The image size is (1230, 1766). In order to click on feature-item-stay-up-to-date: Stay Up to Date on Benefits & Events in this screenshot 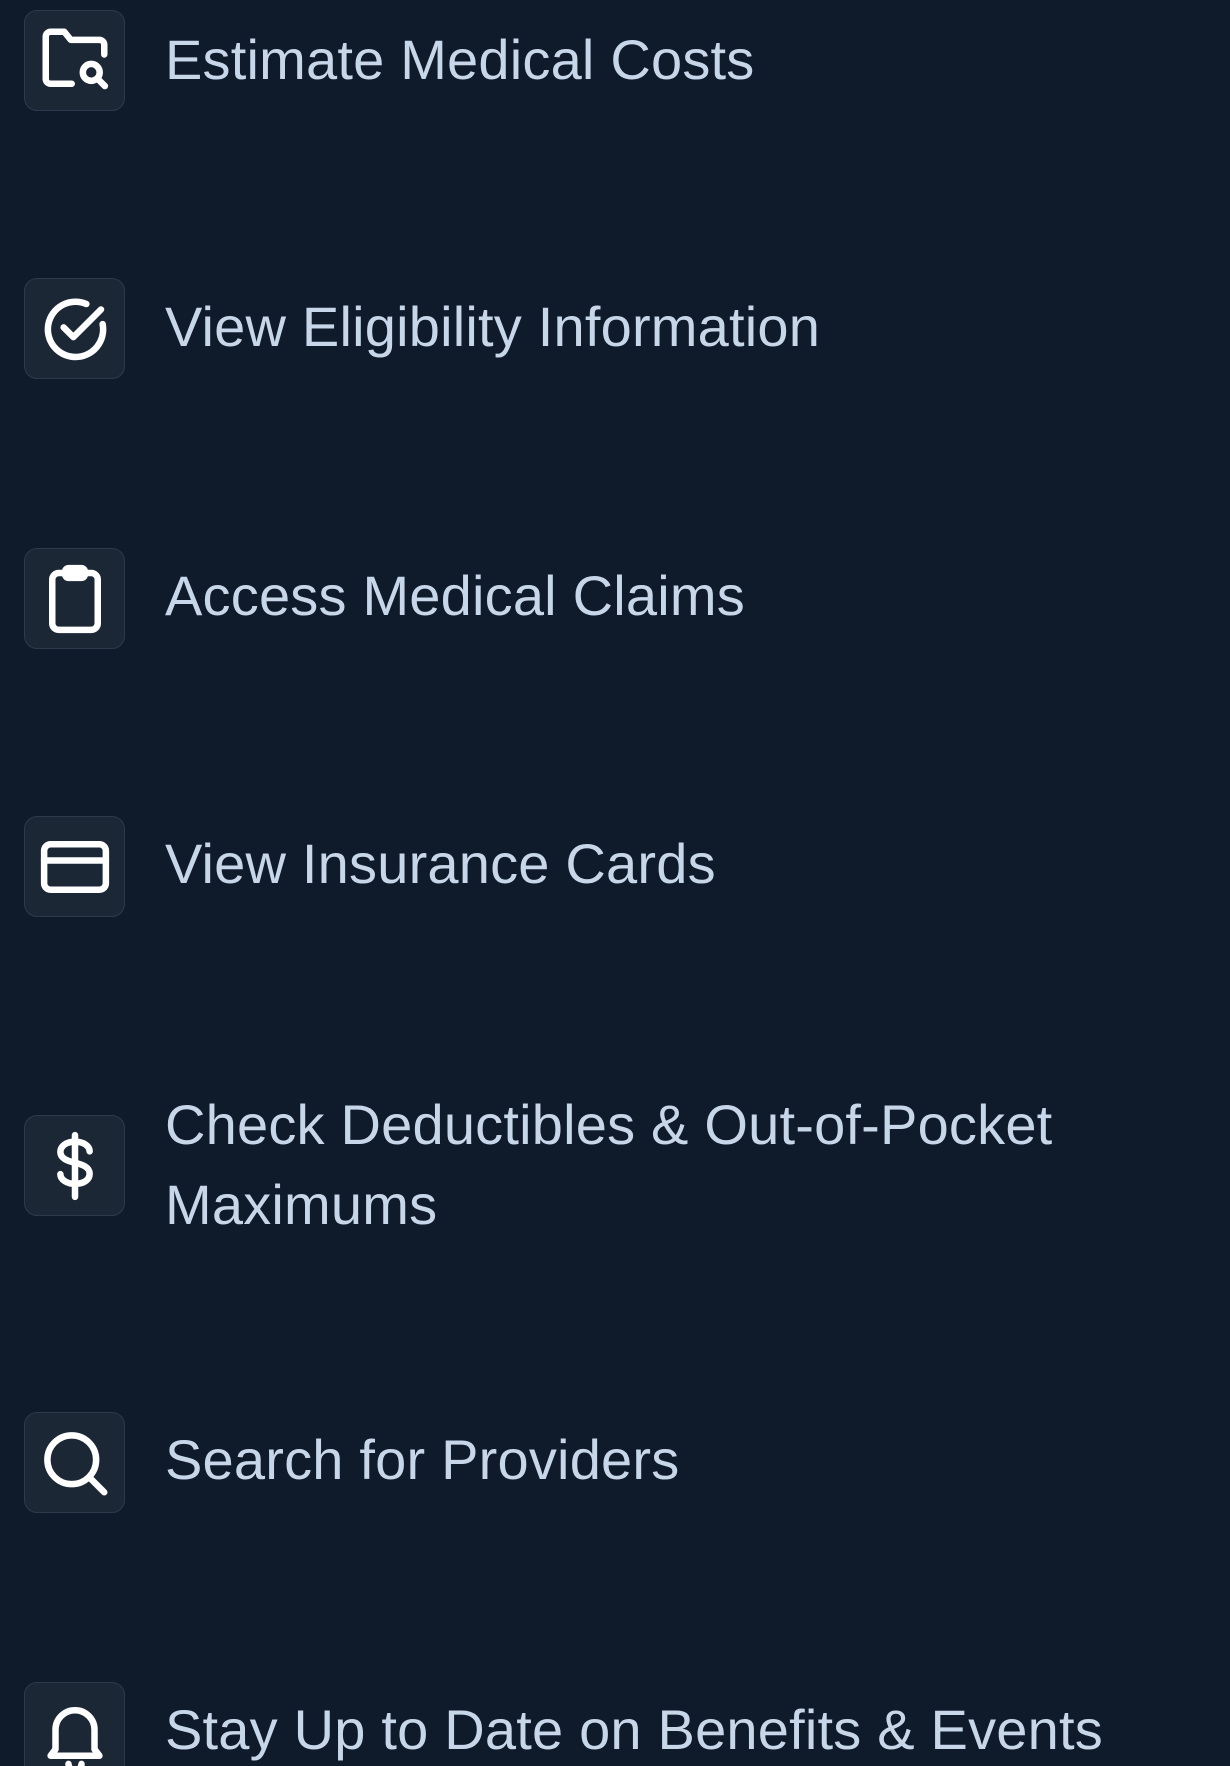, I will do `click(615, 1713)`.